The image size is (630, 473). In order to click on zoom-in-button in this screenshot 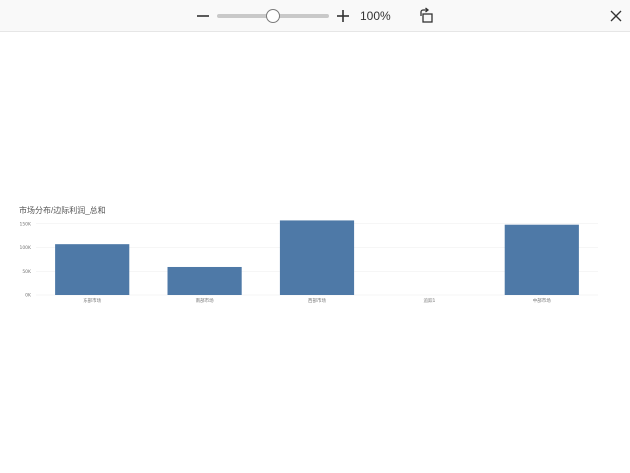, I will do `click(343, 16)`.